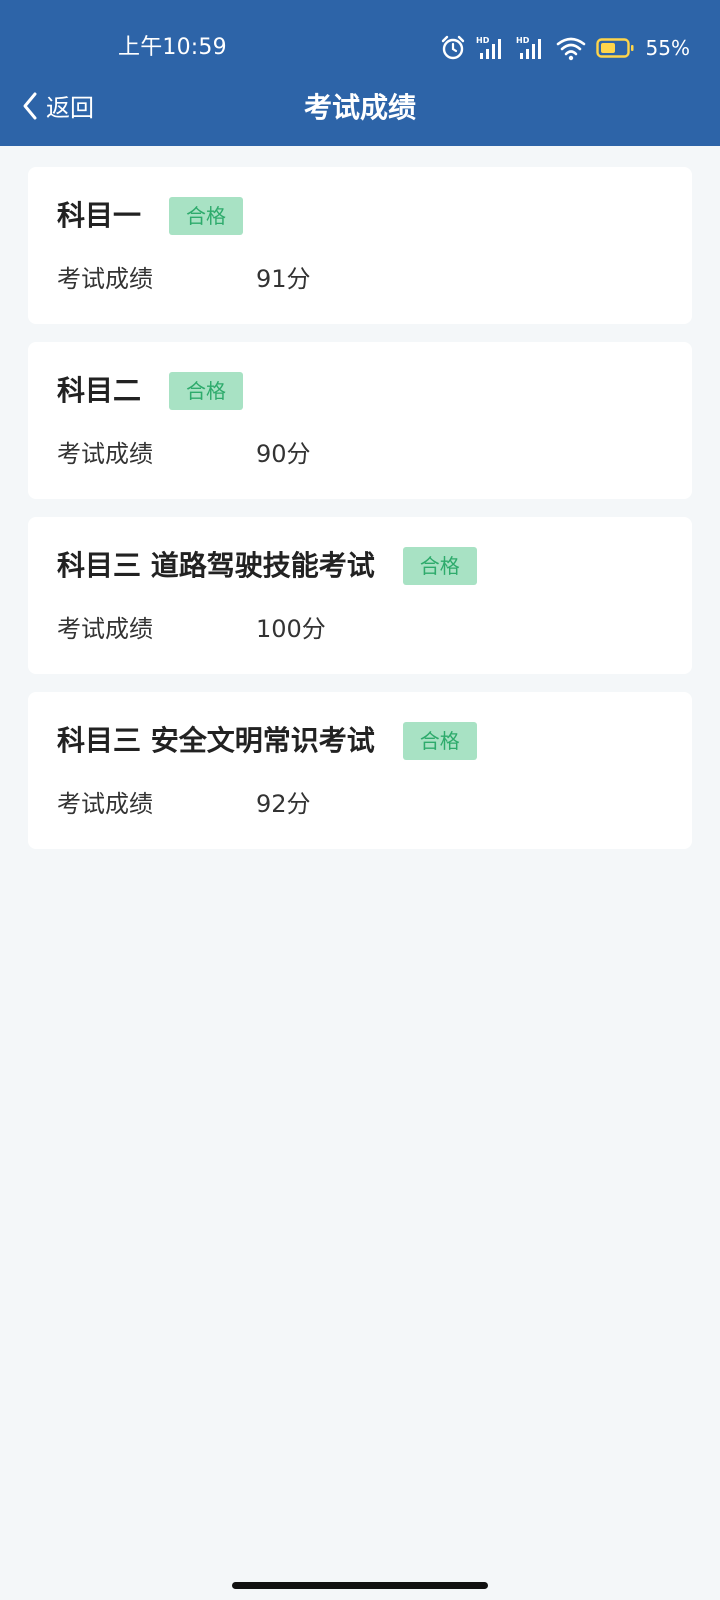 Image resolution: width=720 pixels, height=1600 pixels. Describe the element at coordinates (571, 48) in the screenshot. I see `wifi-icon` at that location.